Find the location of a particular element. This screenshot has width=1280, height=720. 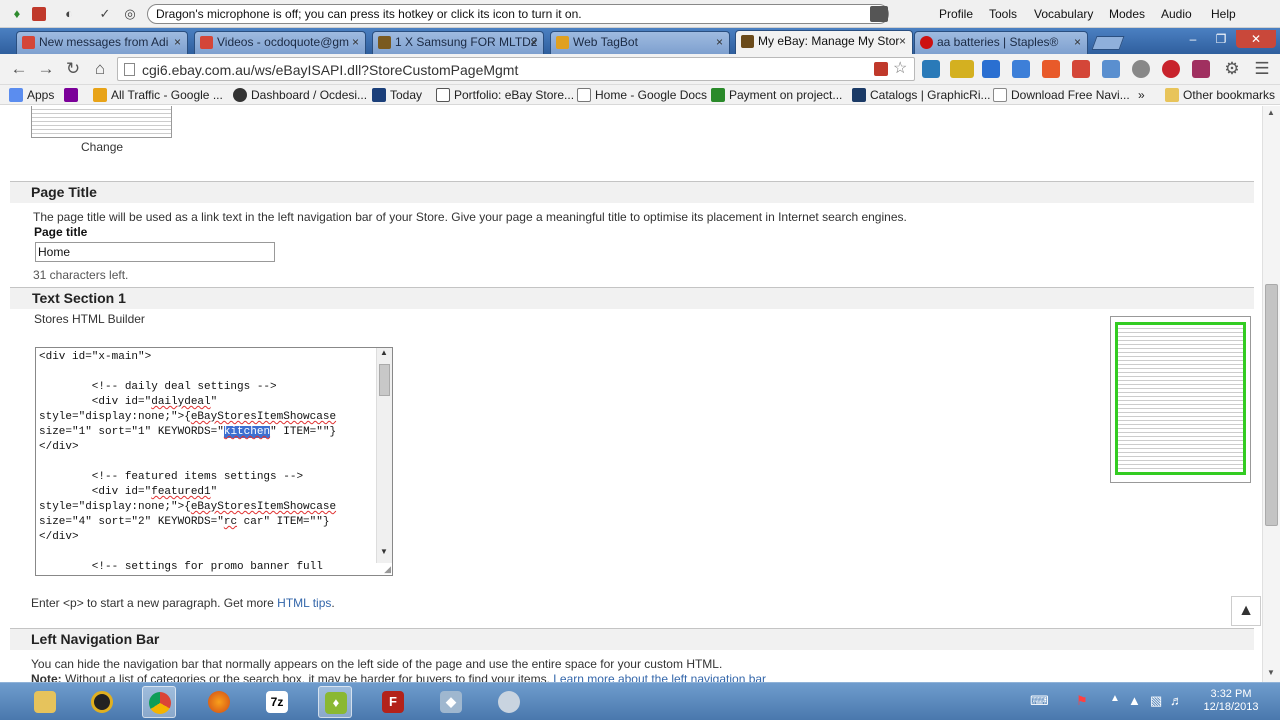

star-icon: ☆ is located at coordinates (900, 68).